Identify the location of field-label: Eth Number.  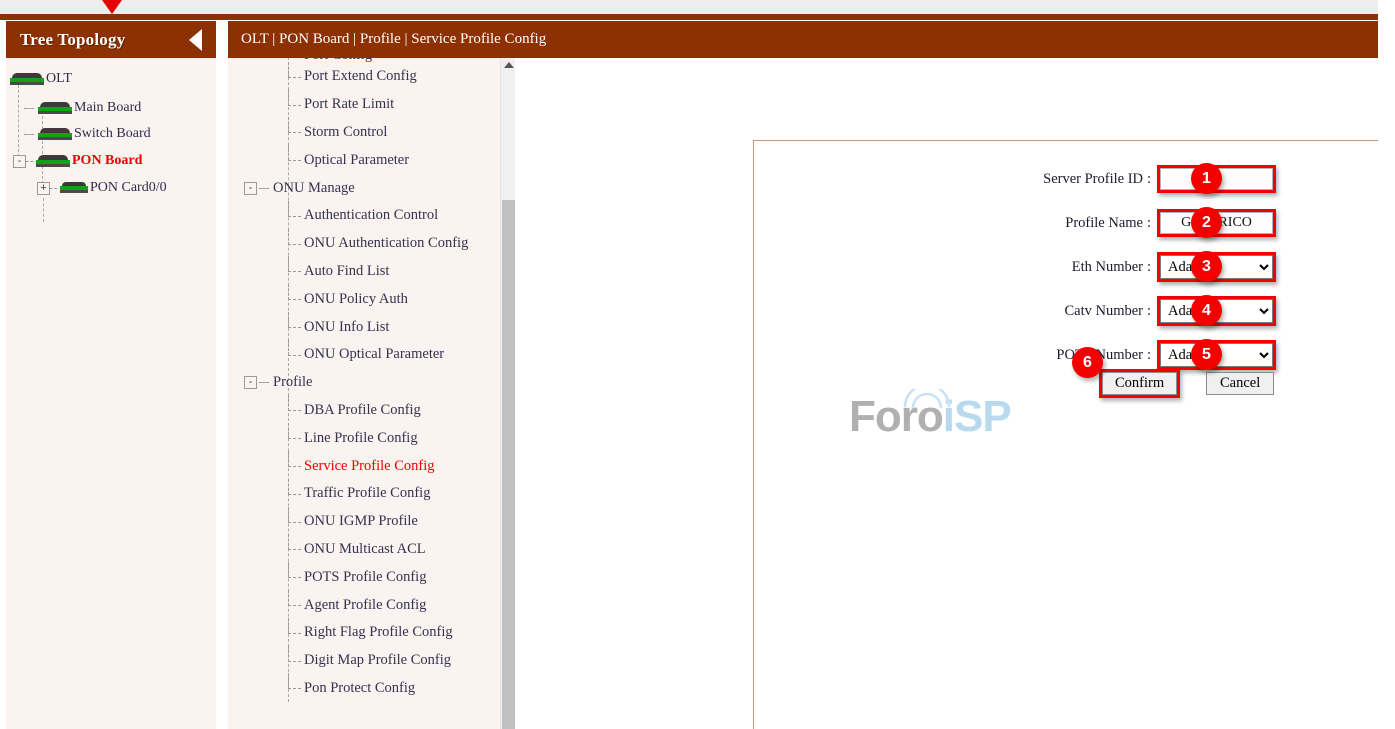
(1107, 266).